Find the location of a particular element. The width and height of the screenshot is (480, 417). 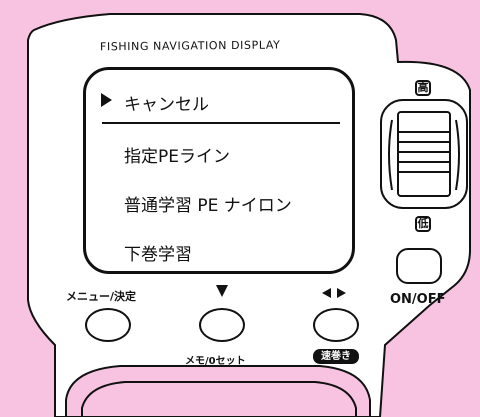

fast-wind-button is located at coordinates (336, 325).